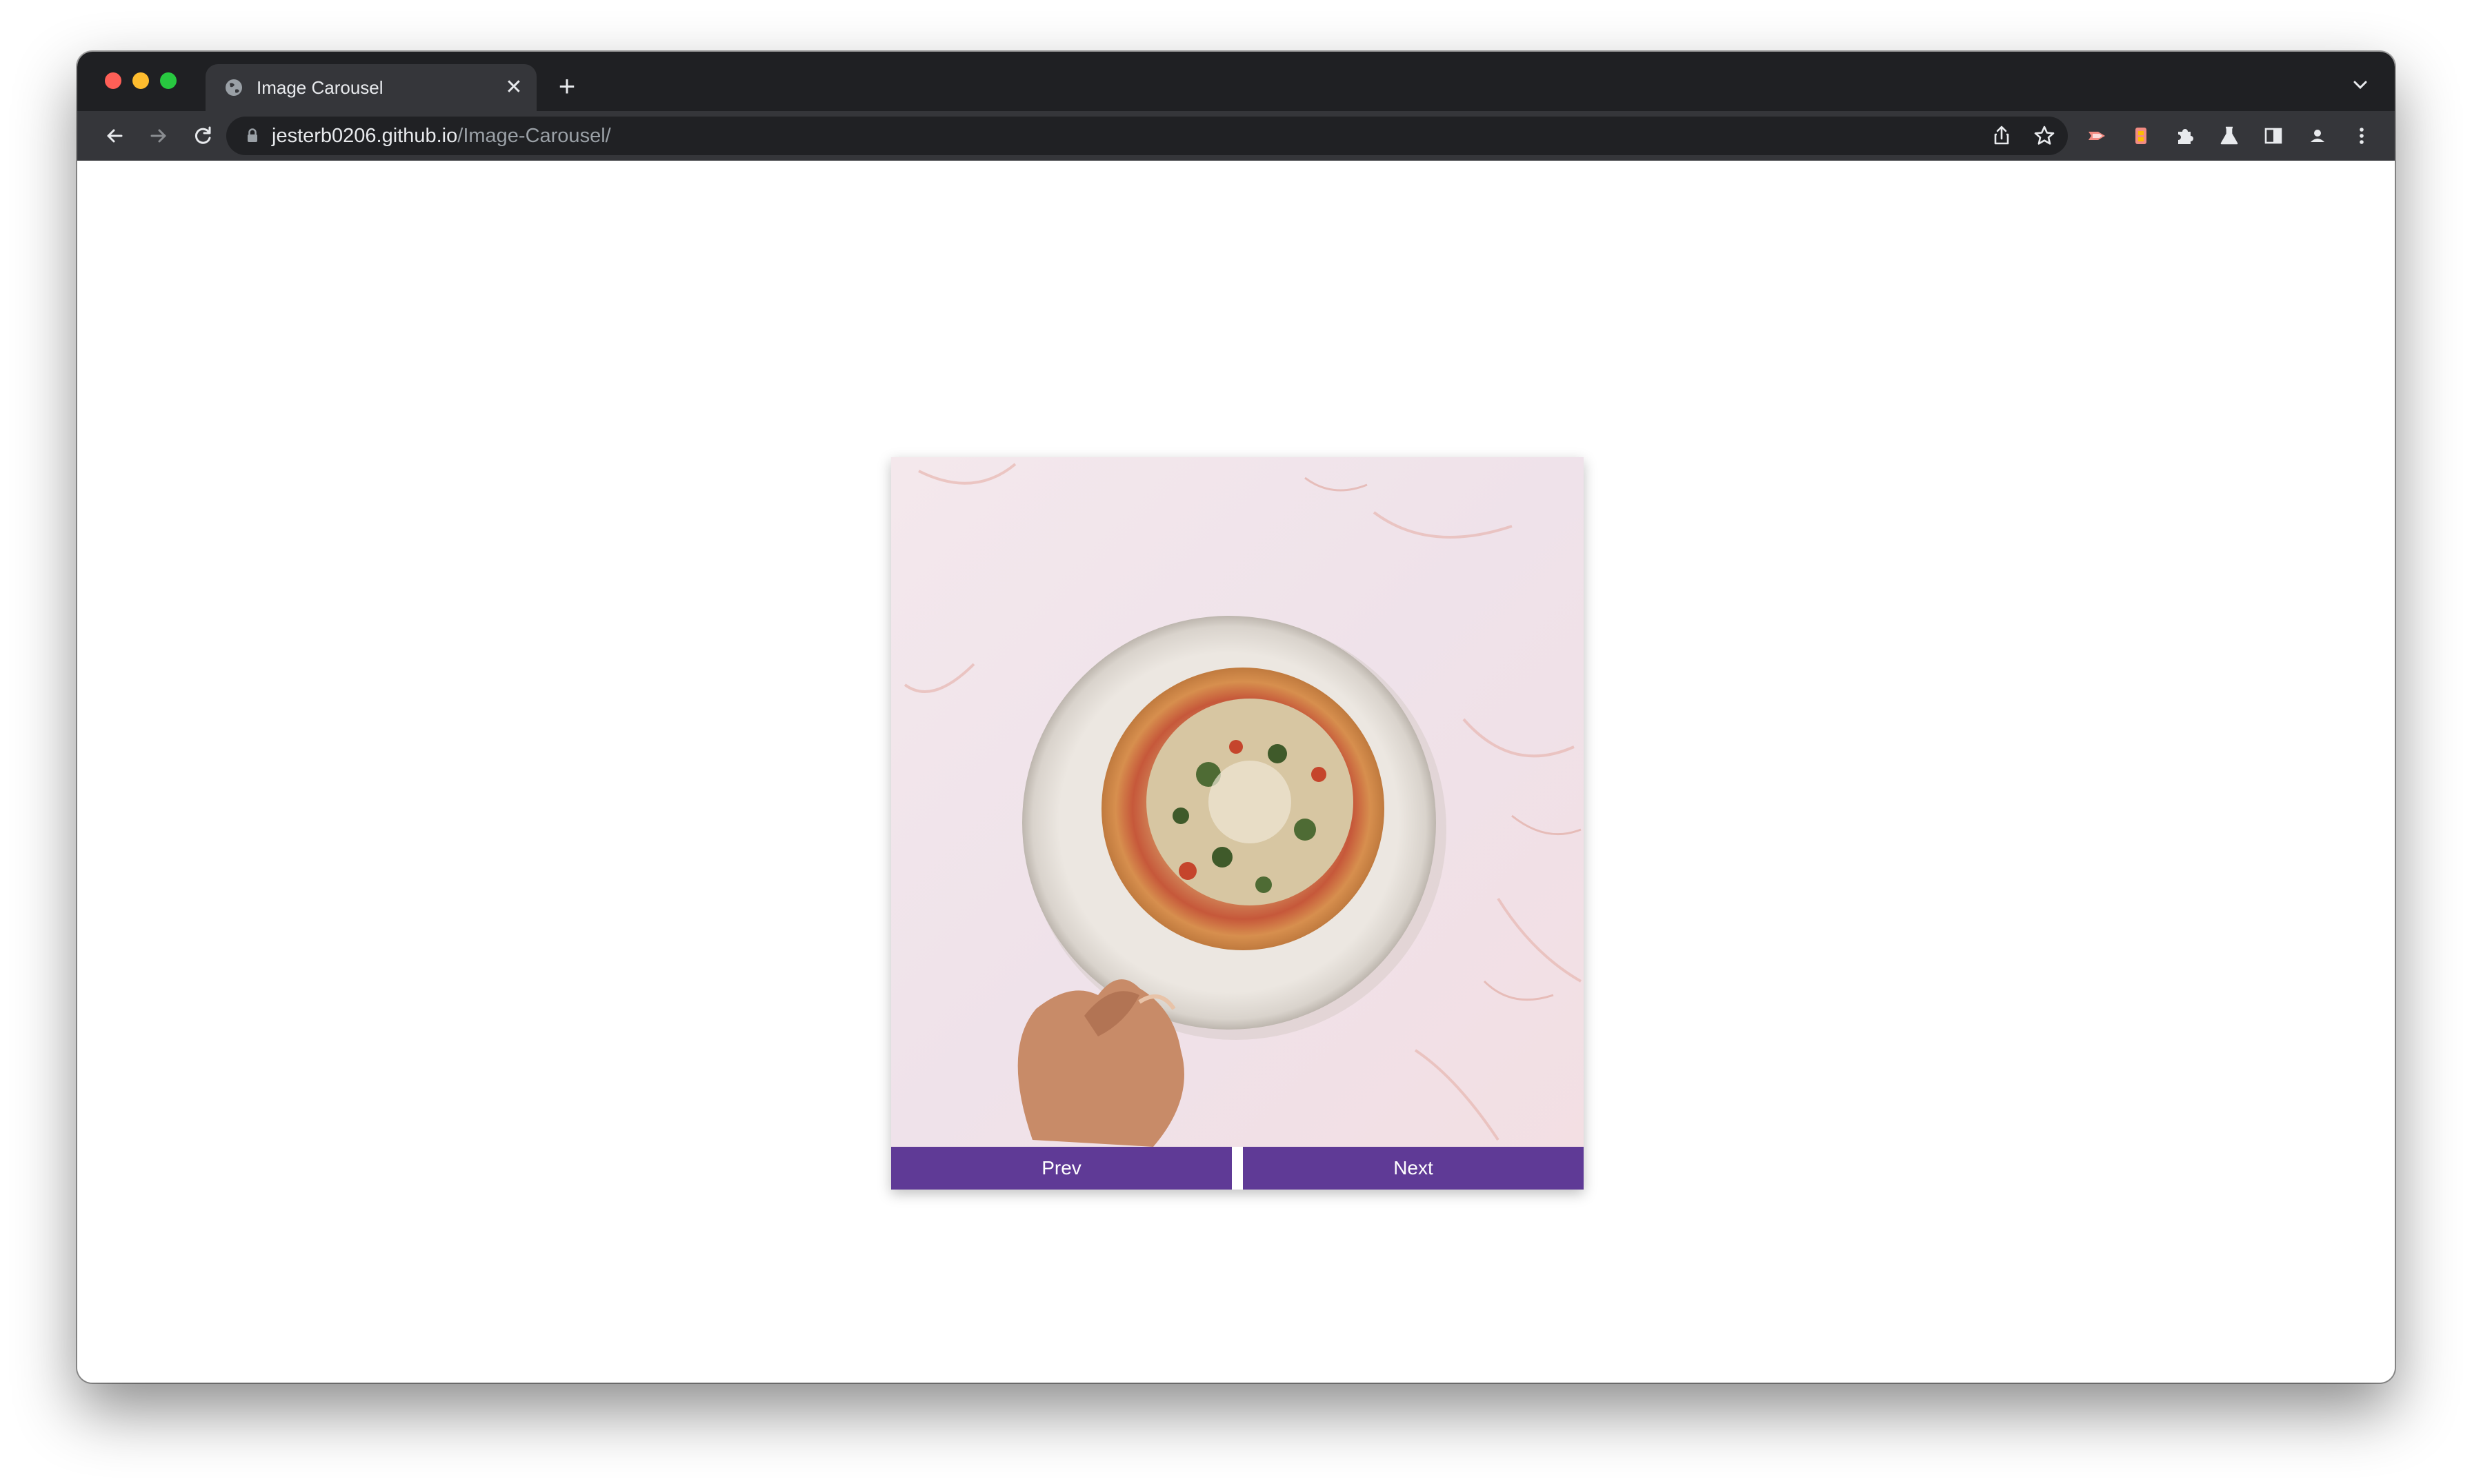 The image size is (2472, 1484). I want to click on zoom-window-button, so click(169, 80).